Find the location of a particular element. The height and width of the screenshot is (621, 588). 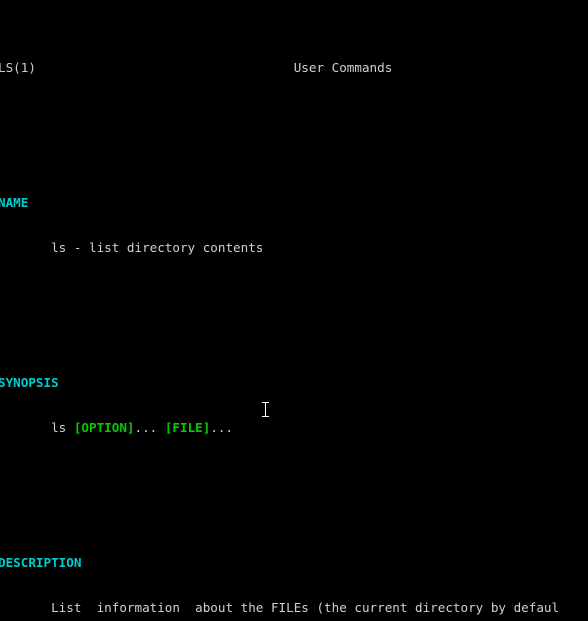

header-gap-right is located at coordinates (490, 67).